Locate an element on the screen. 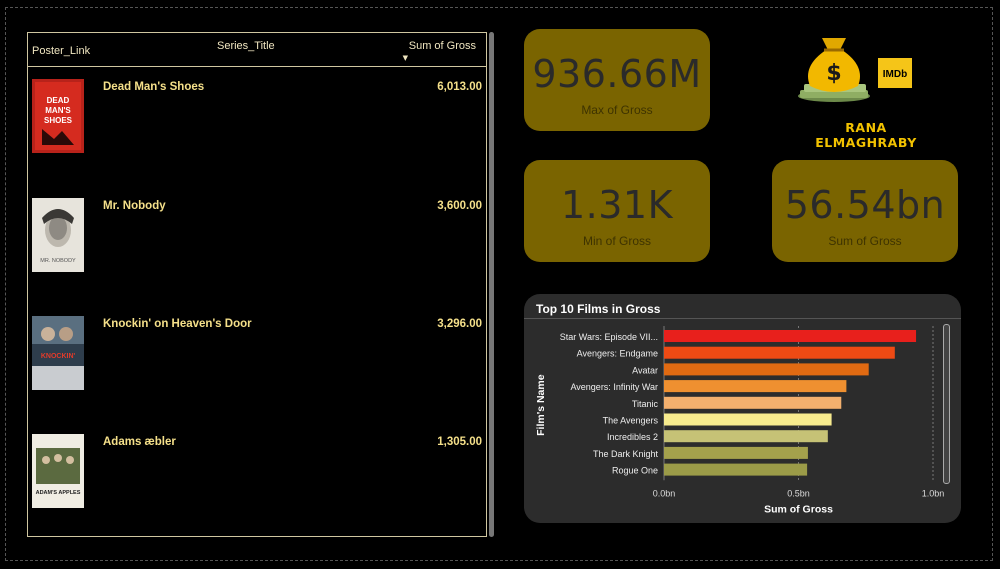 The width and height of the screenshot is (1000, 569). svg-text: SHOES is located at coordinates (58, 120).